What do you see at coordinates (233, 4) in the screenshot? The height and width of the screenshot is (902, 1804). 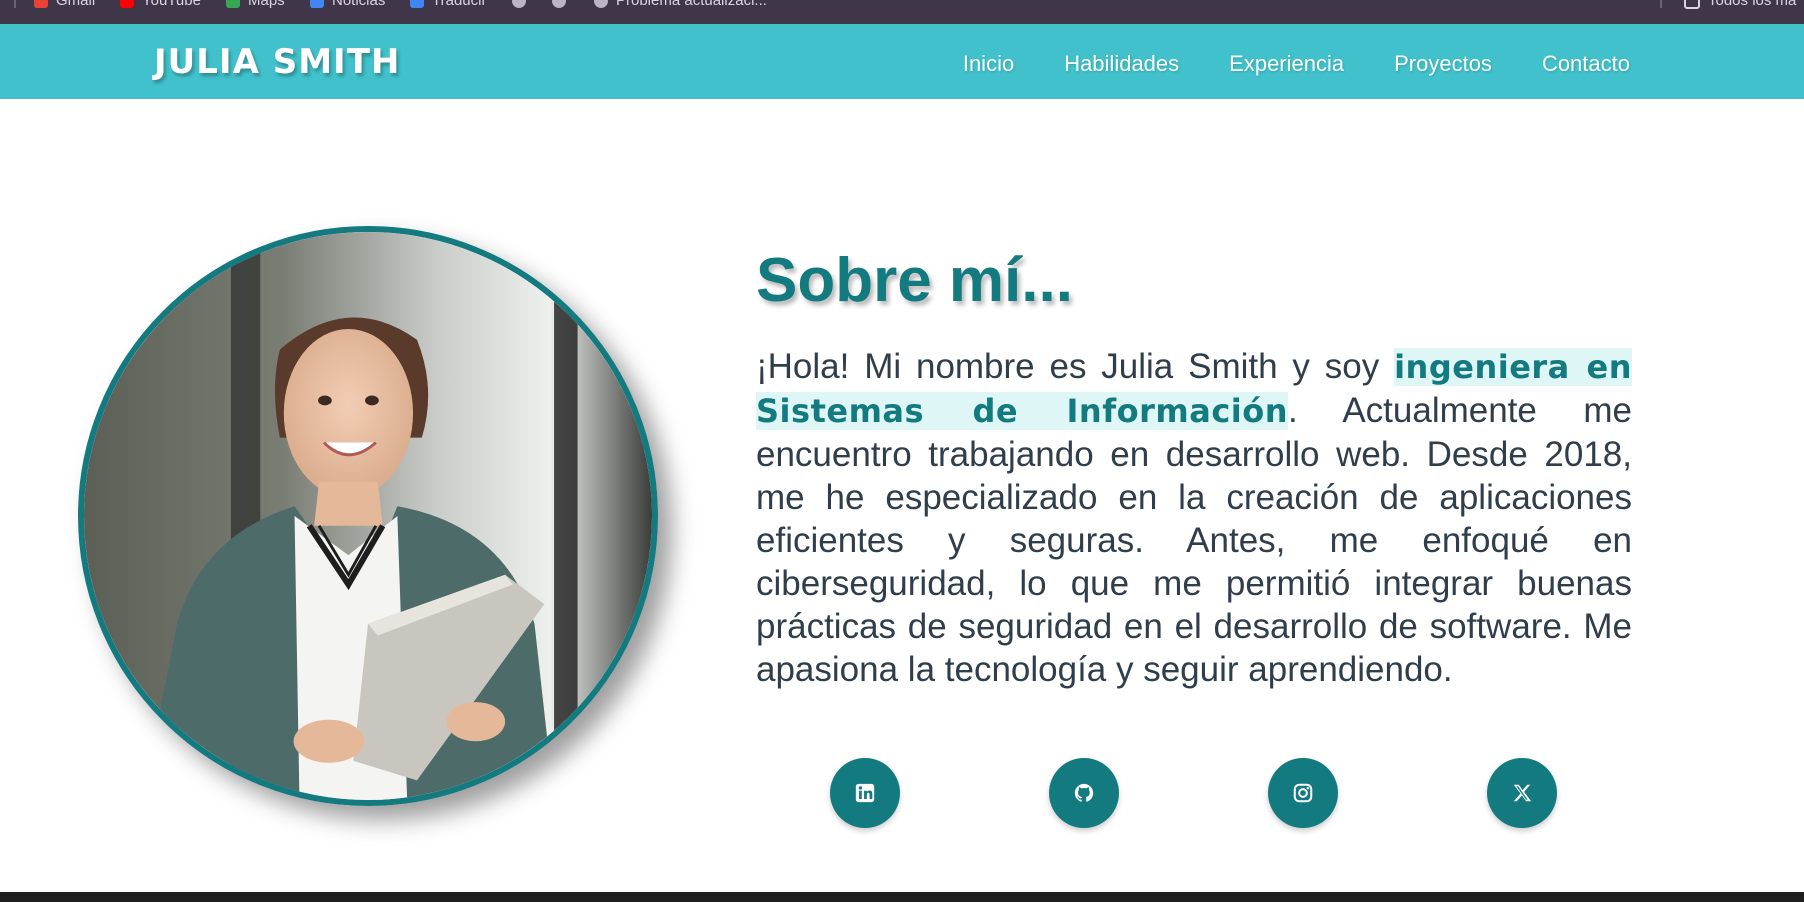 I see `maps-icon` at bounding box center [233, 4].